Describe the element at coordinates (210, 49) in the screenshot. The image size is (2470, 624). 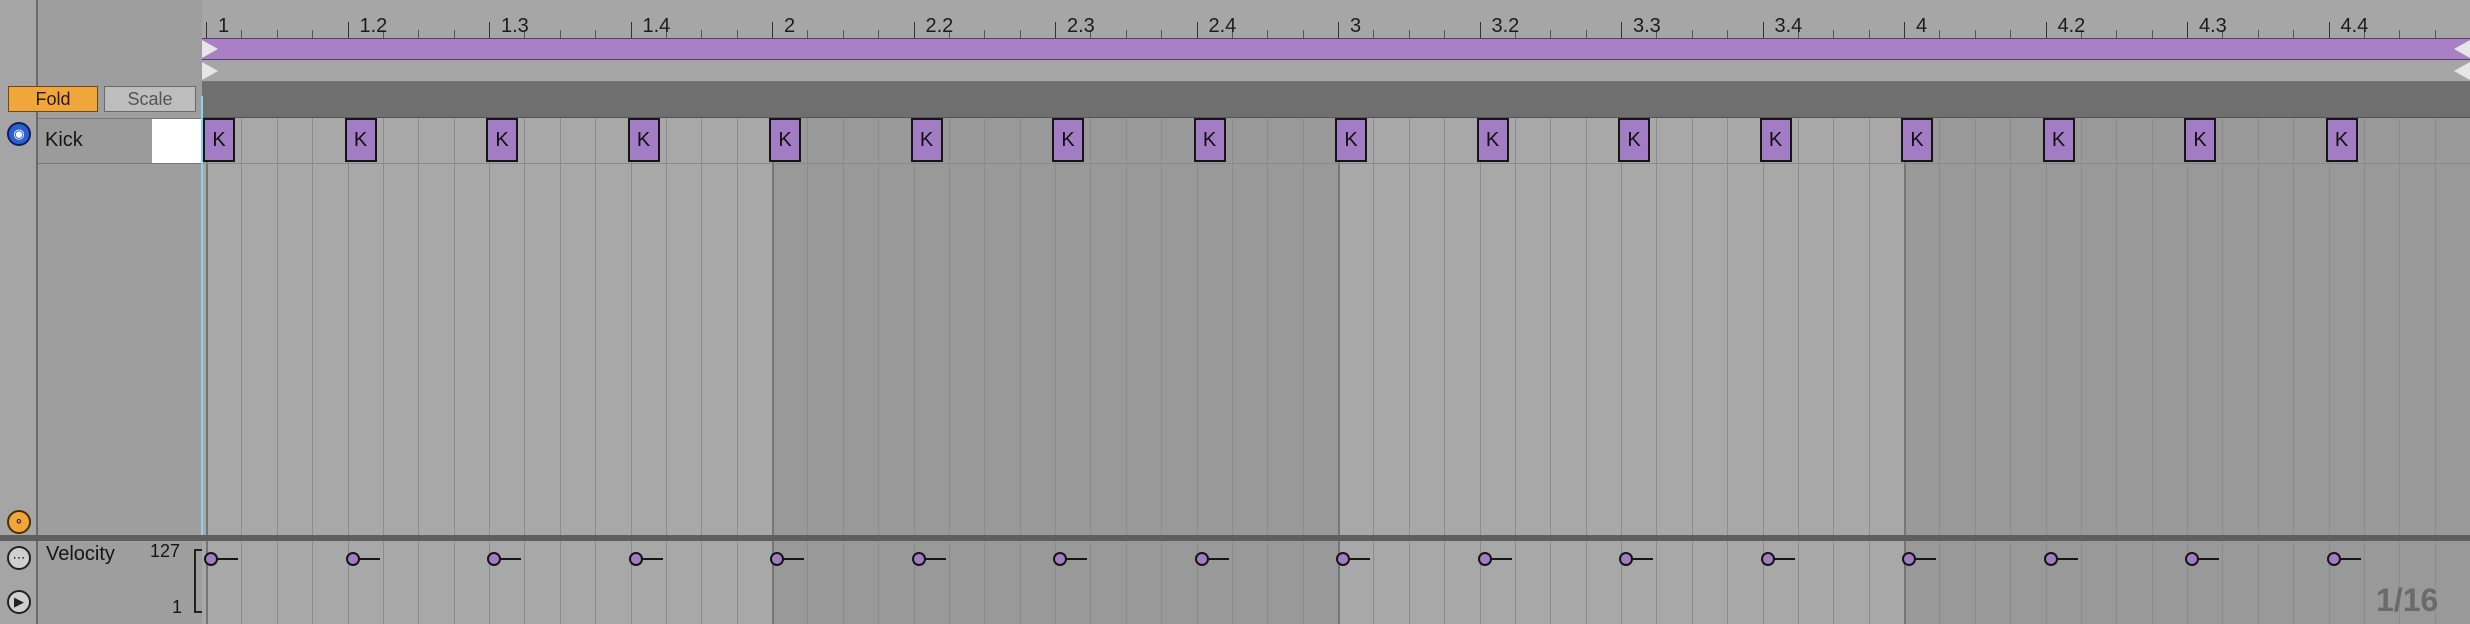
I see `loop-start-handle` at that location.